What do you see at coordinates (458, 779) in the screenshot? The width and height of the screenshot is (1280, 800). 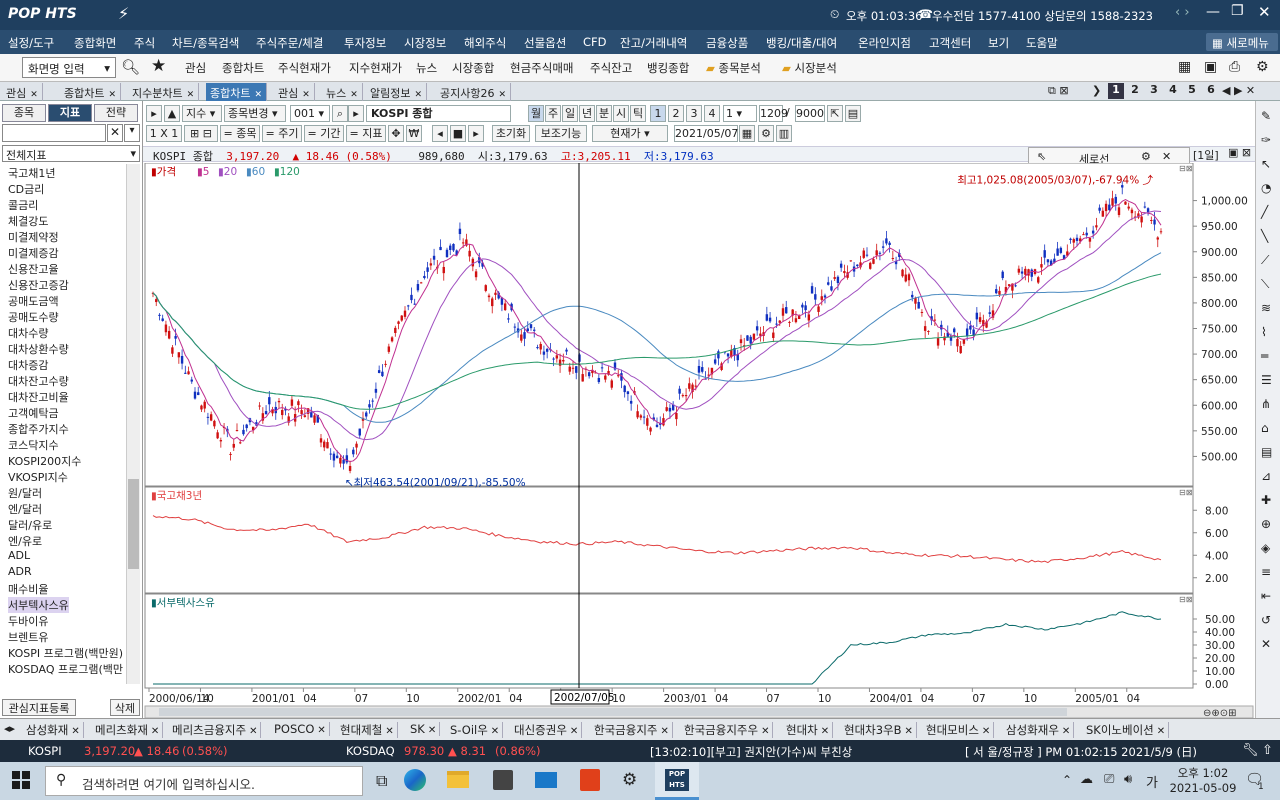 I see `file-explorer-icon` at bounding box center [458, 779].